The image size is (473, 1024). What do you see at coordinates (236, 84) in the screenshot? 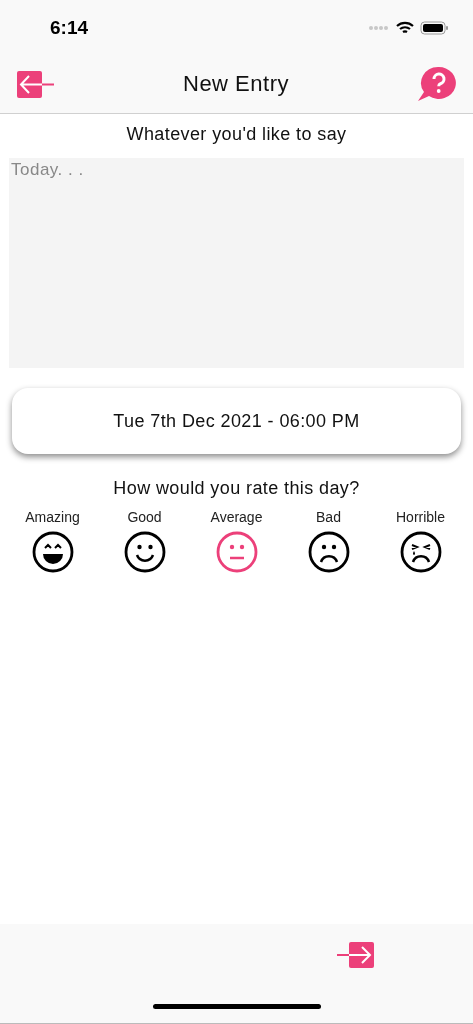
I see `screen-title: New Entry` at bounding box center [236, 84].